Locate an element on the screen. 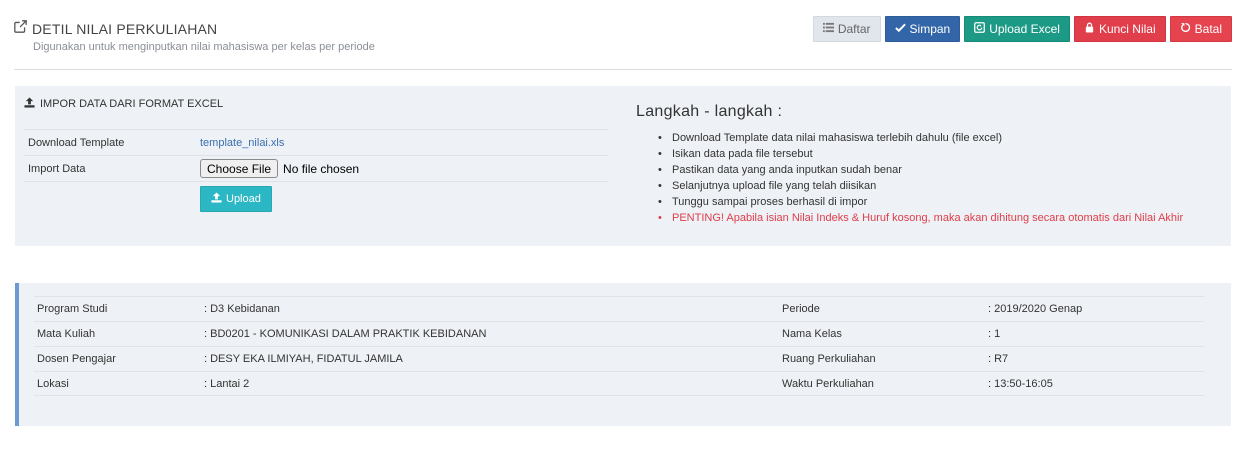 Image resolution: width=1240 pixels, height=459 pixels. file-status-text: No file chosen is located at coordinates (321, 168).